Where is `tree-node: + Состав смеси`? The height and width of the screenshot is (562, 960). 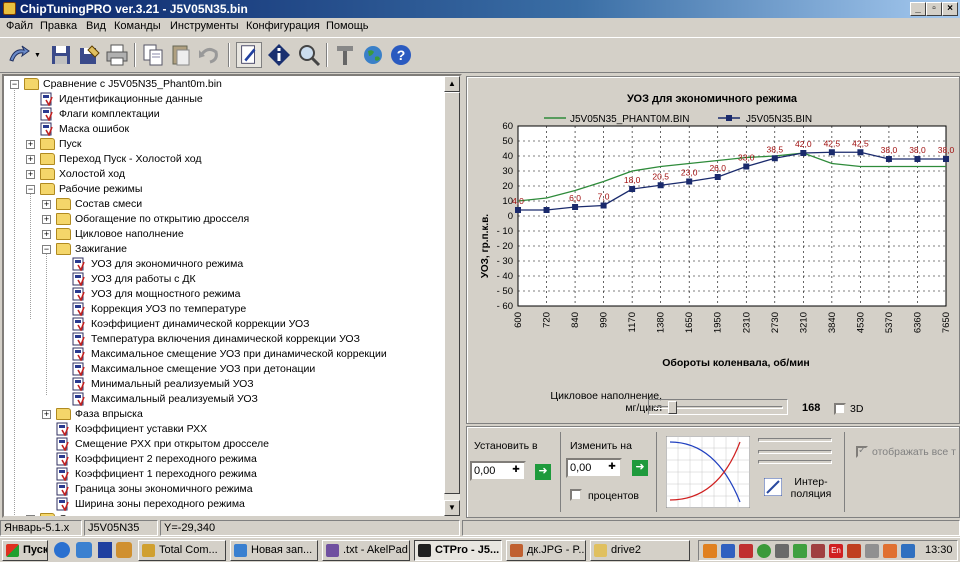
tree-node: + Состав смеси is located at coordinates (224, 204).